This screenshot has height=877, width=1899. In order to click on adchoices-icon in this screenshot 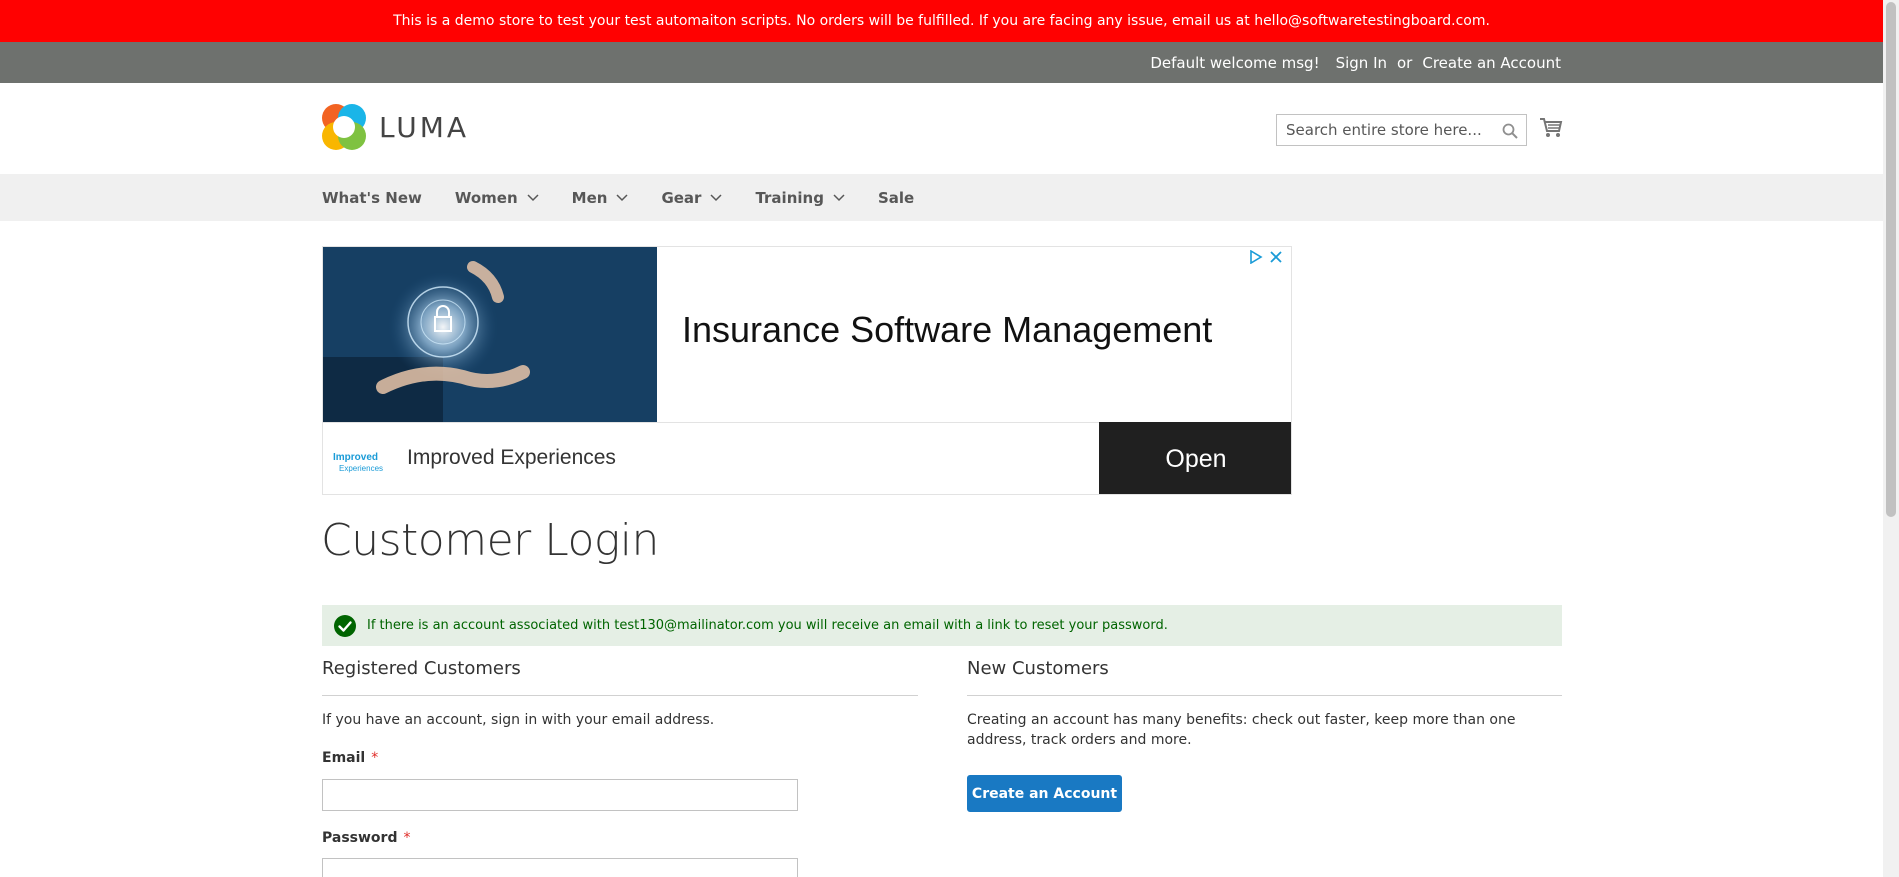, I will do `click(1256, 257)`.